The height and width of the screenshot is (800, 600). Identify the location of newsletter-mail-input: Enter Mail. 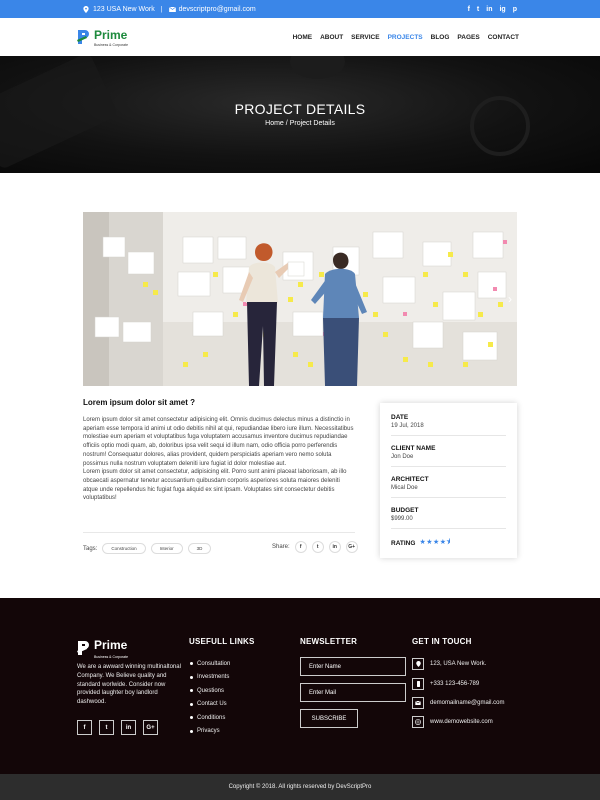
(353, 692).